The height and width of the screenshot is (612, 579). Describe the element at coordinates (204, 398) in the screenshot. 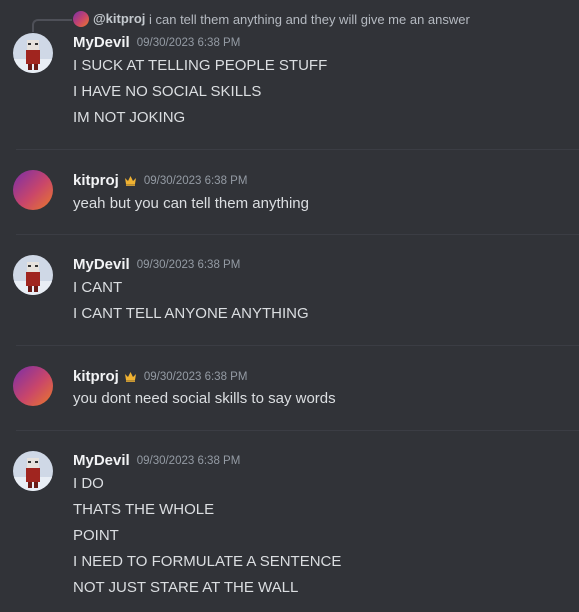

I see `message-text: you dont need social skills to say words` at that location.